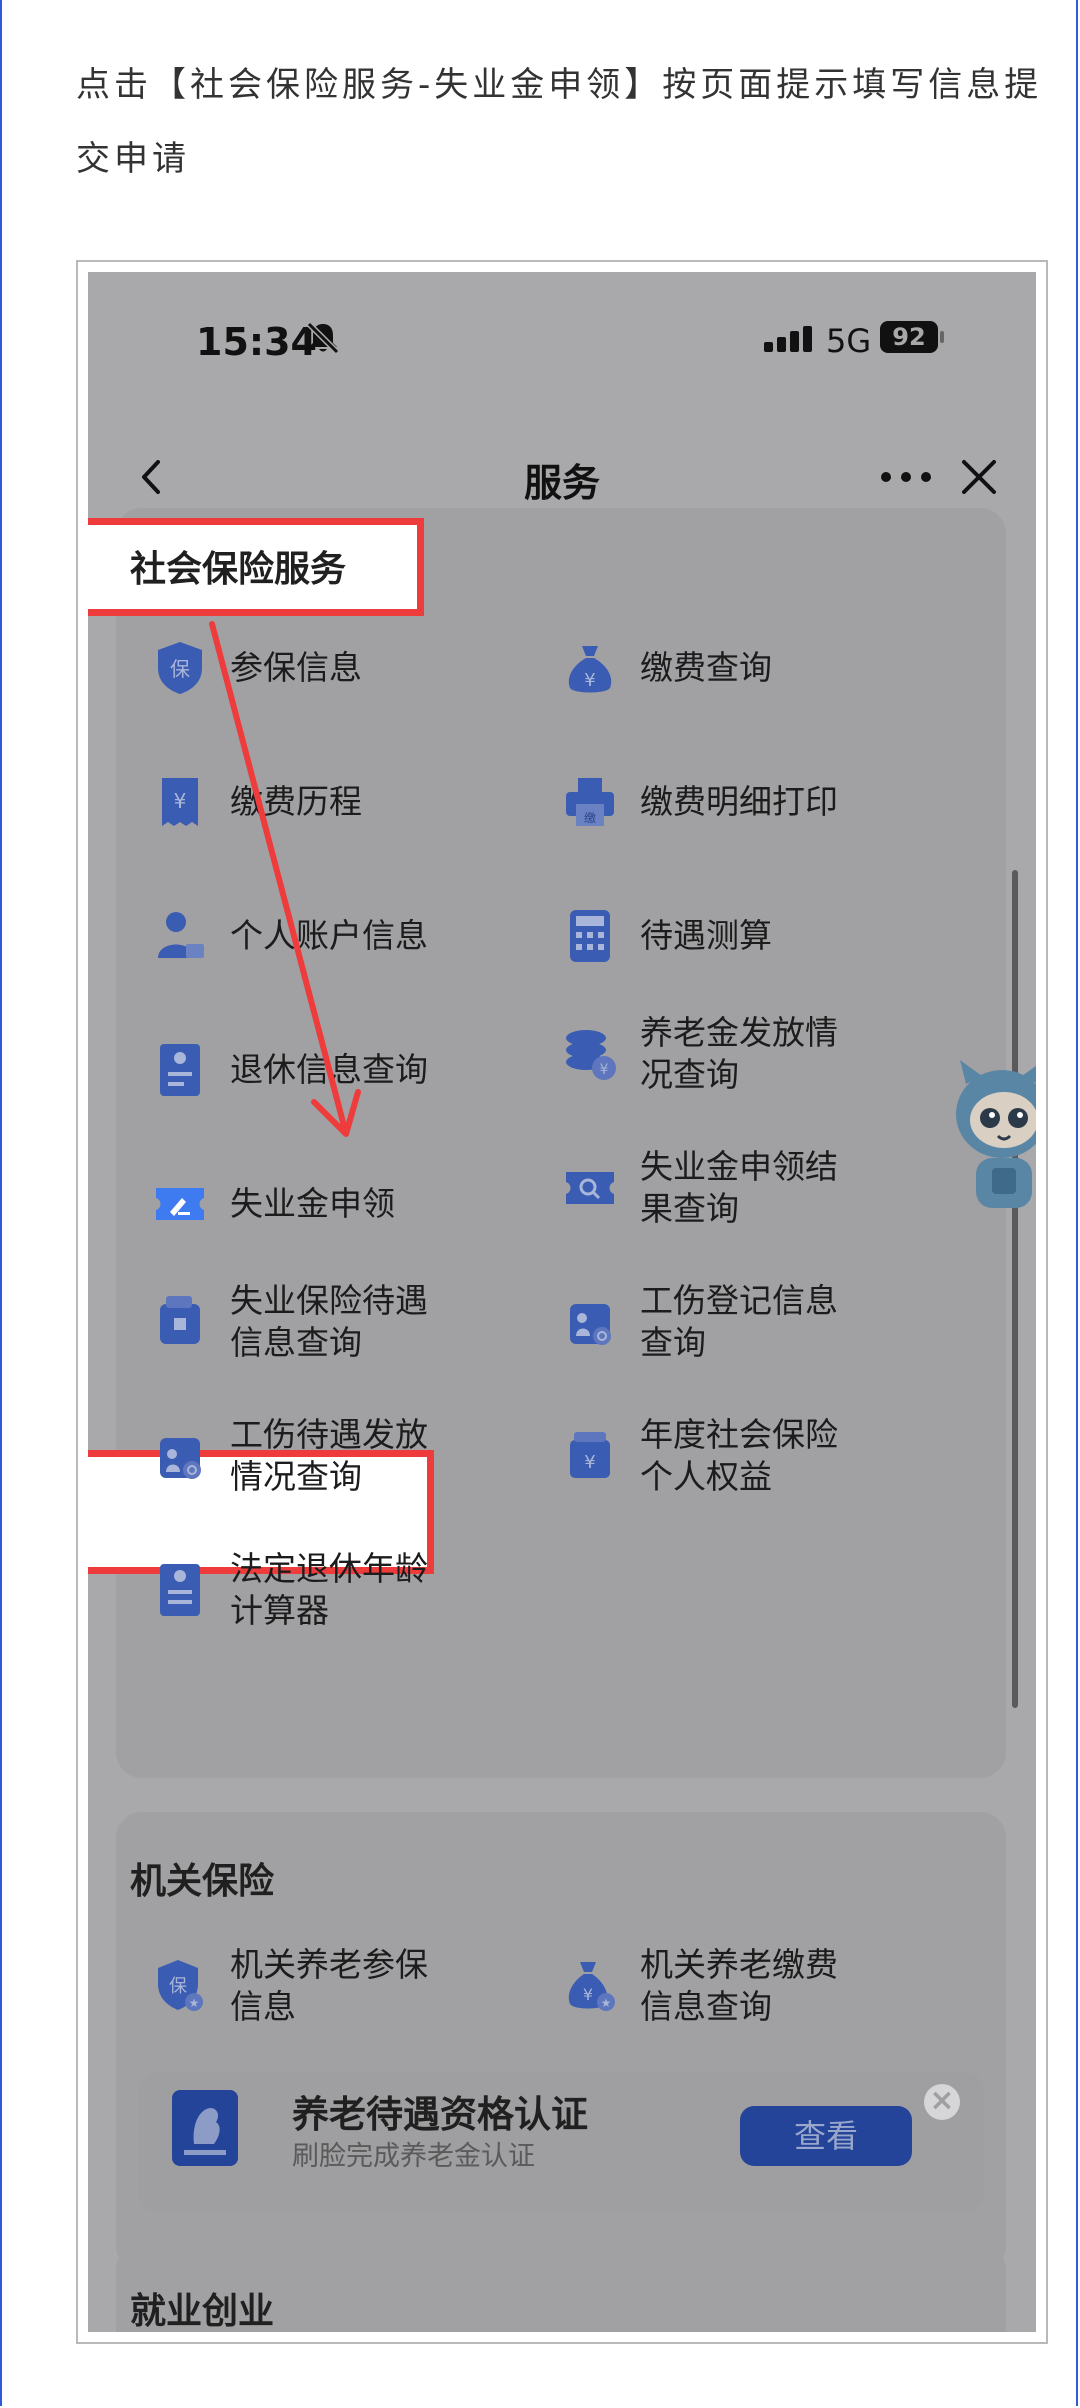 Image resolution: width=1080 pixels, height=2408 pixels. I want to click on service-label: 机关养老参保 信息, so click(329, 1985).